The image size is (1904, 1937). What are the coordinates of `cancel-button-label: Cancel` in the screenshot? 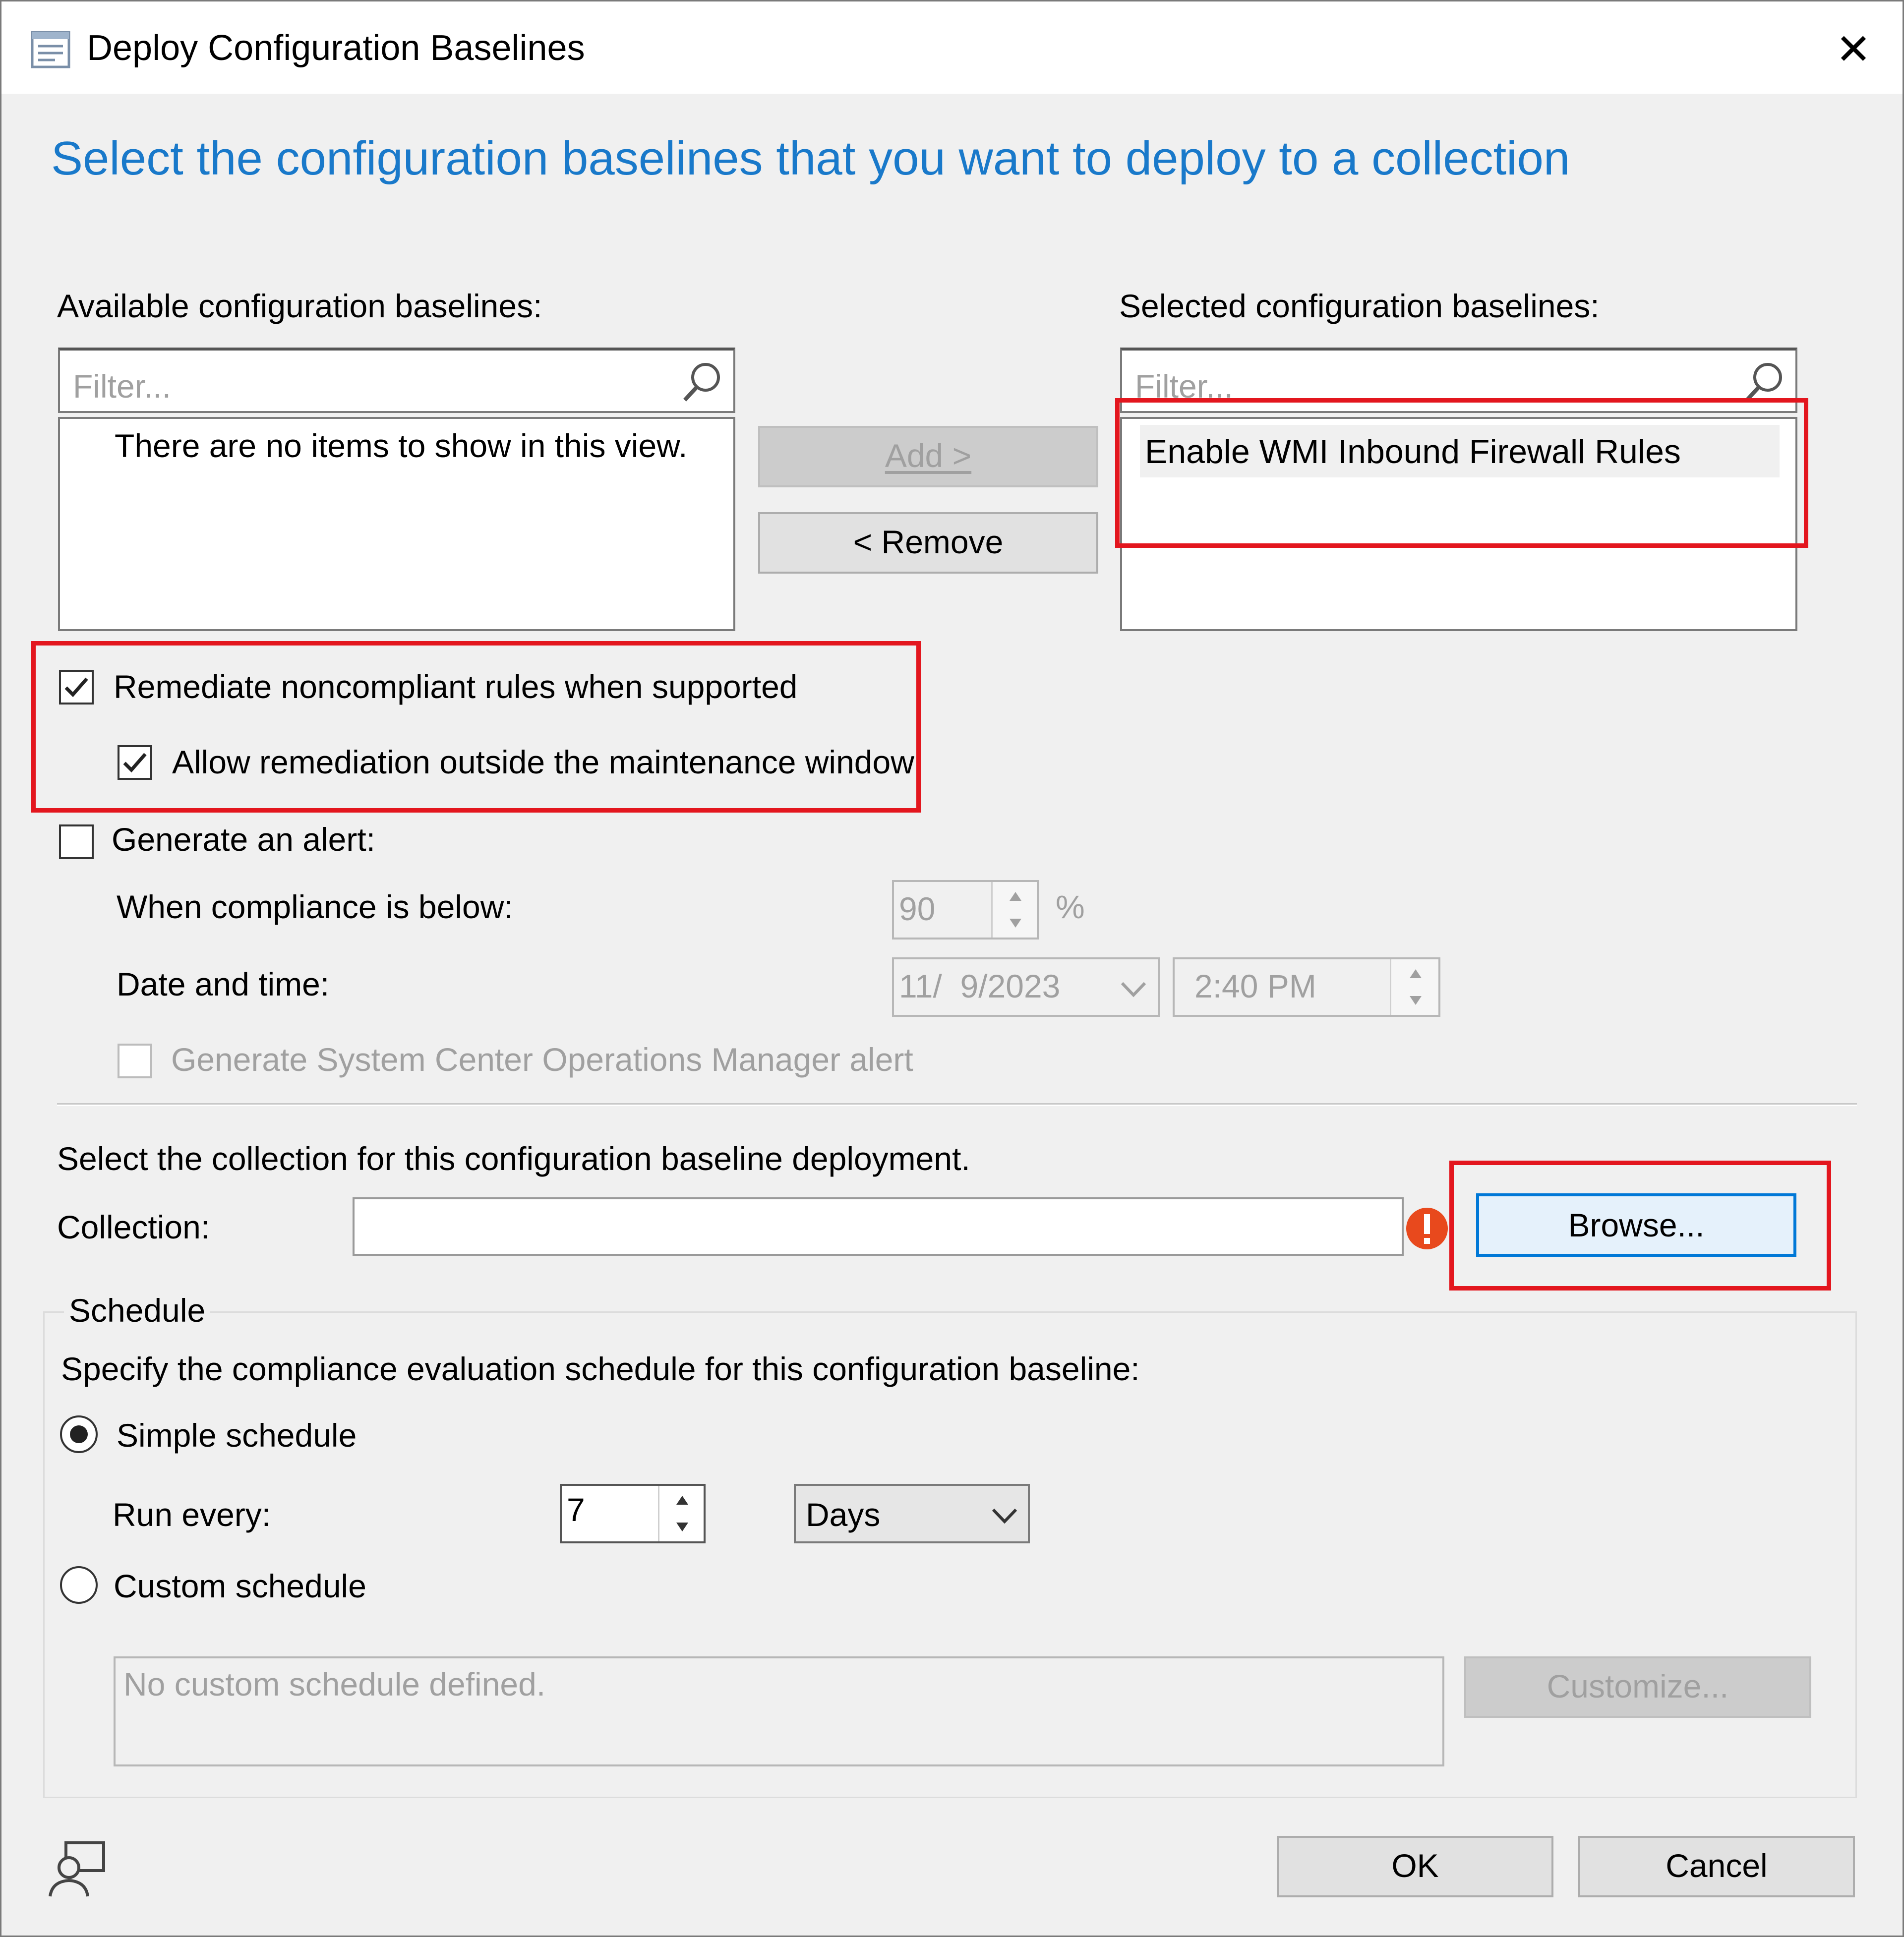 It's located at (1717, 1865).